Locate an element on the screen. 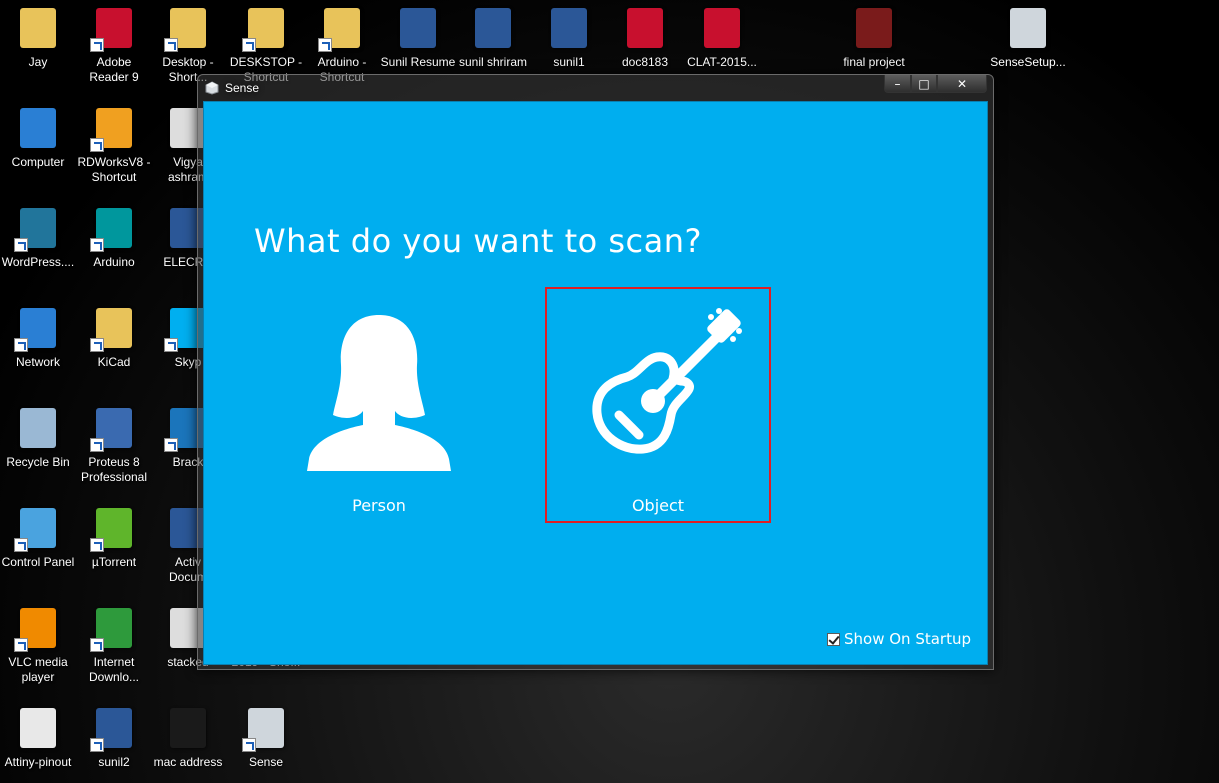 The image size is (1219, 783). desktop-icon: mac address is located at coordinates (188, 741).